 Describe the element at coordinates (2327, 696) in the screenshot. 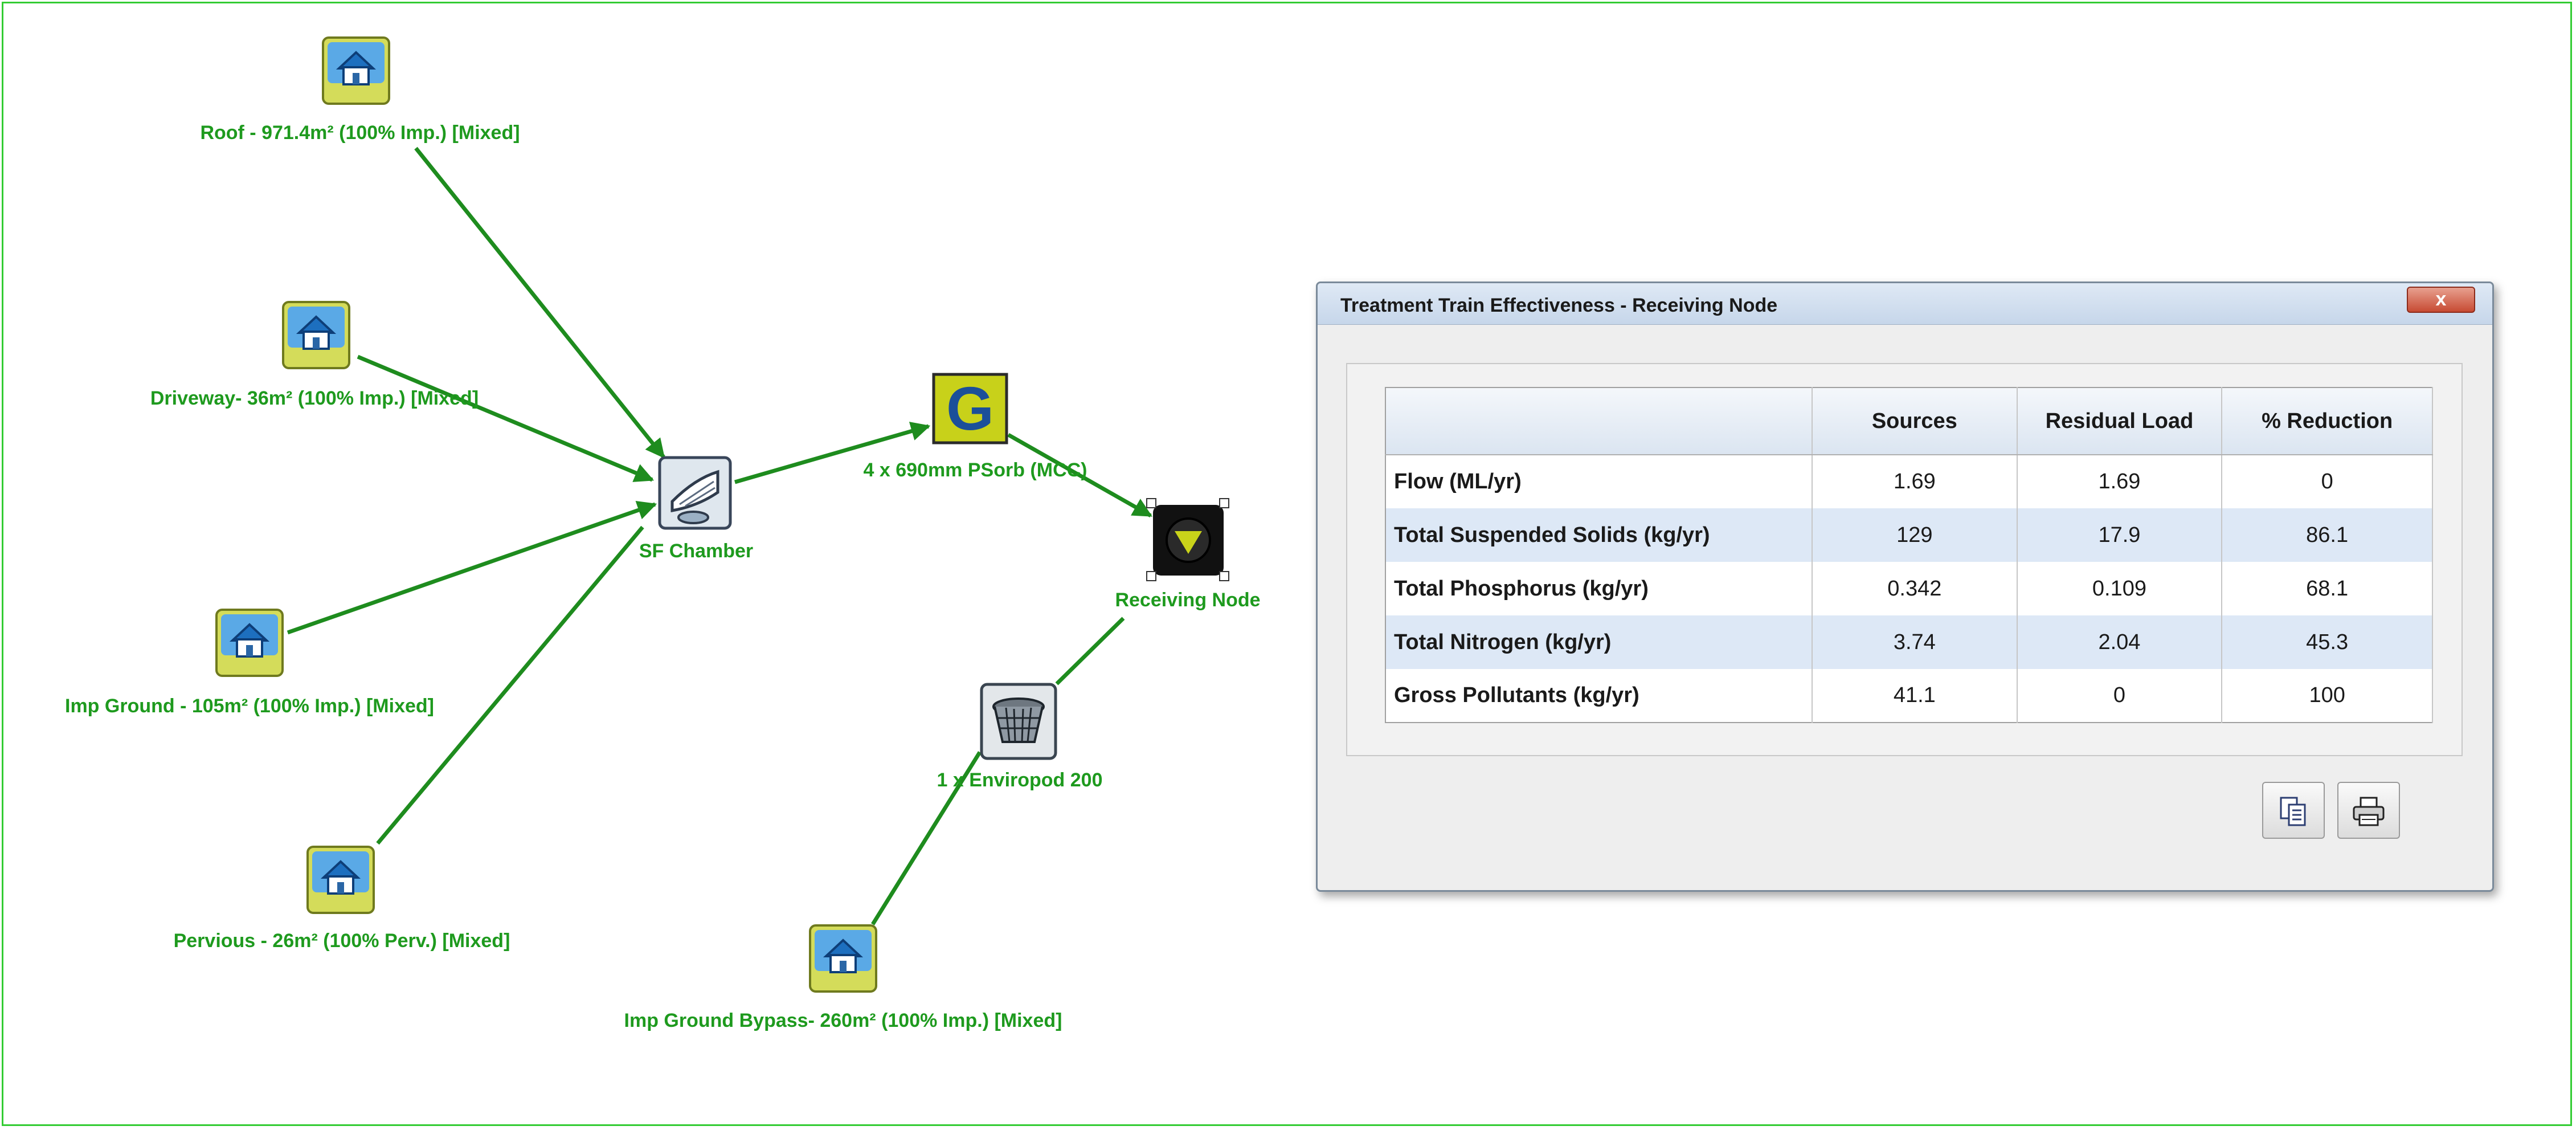

I see `cell-reduction: 100` at that location.